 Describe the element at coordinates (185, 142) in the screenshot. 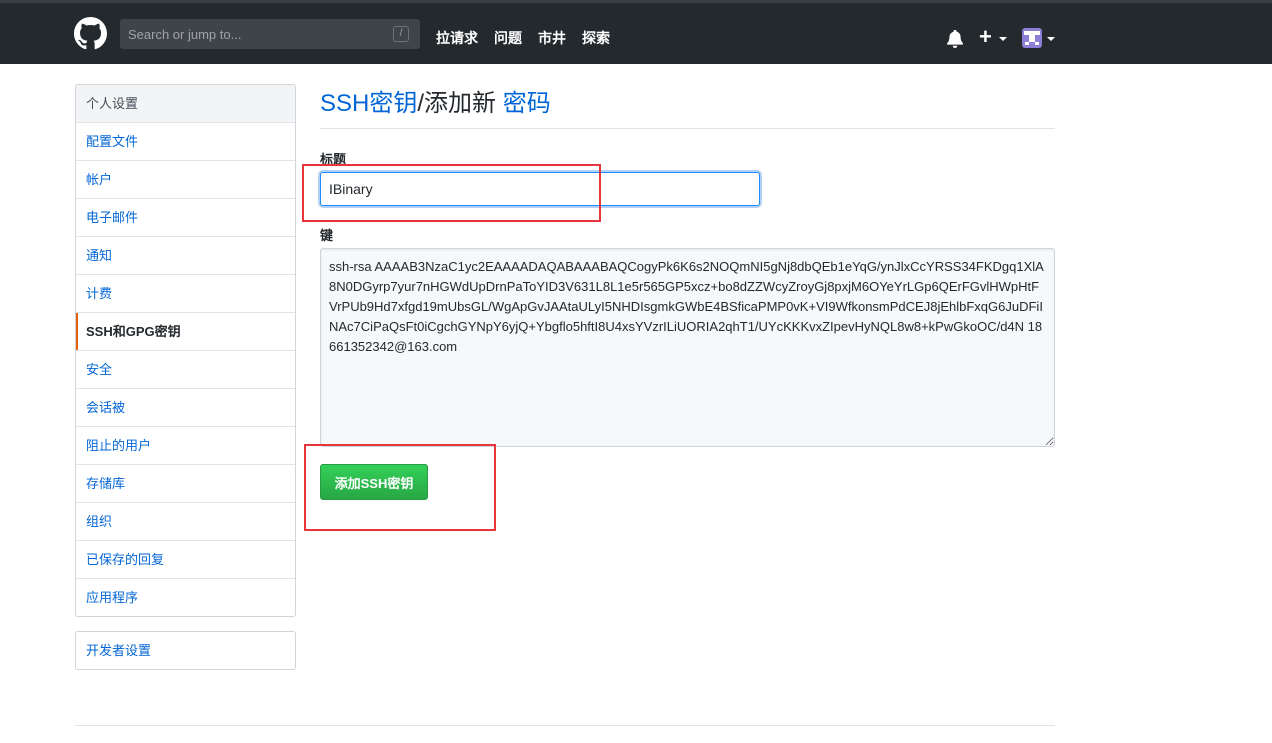

I see `sidebar-item-profile: 配置文件` at that location.